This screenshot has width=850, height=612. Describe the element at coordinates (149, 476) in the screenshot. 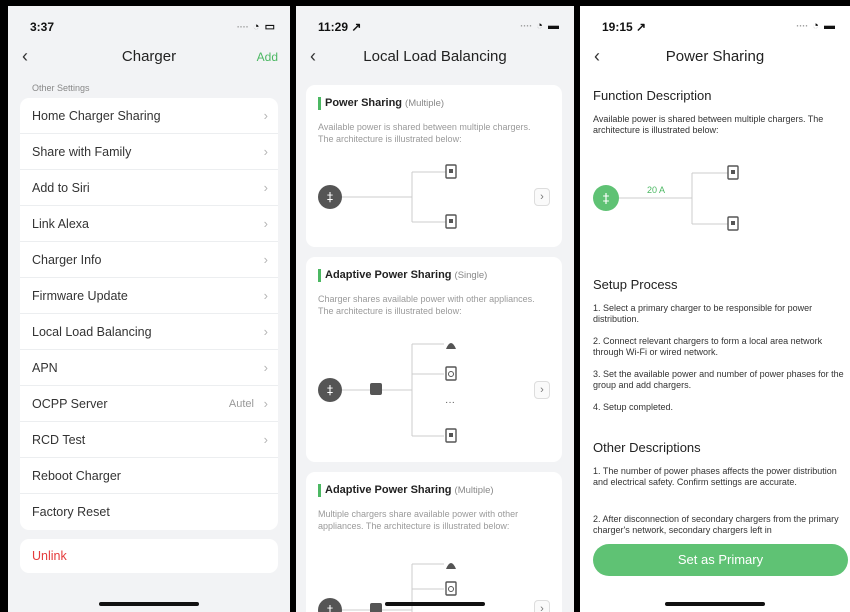

I see `settings-row-reboot-charger: Reboot Charger` at that location.